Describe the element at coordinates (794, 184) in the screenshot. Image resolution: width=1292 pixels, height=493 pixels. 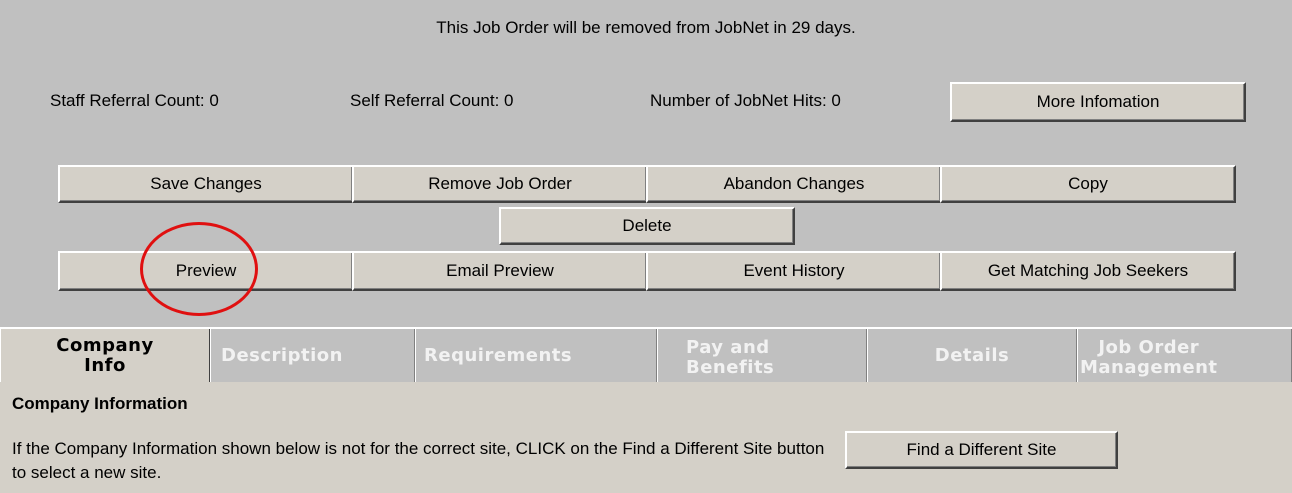
I see `abandon-changes-button: Abandon Changes` at that location.